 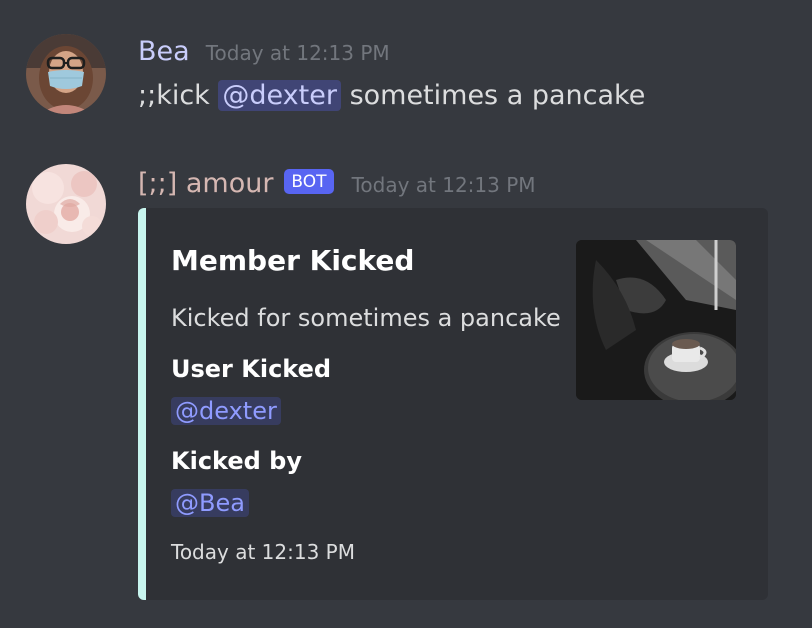 I want to click on field-name-kicked-by: Kicked by, so click(x=237, y=461).